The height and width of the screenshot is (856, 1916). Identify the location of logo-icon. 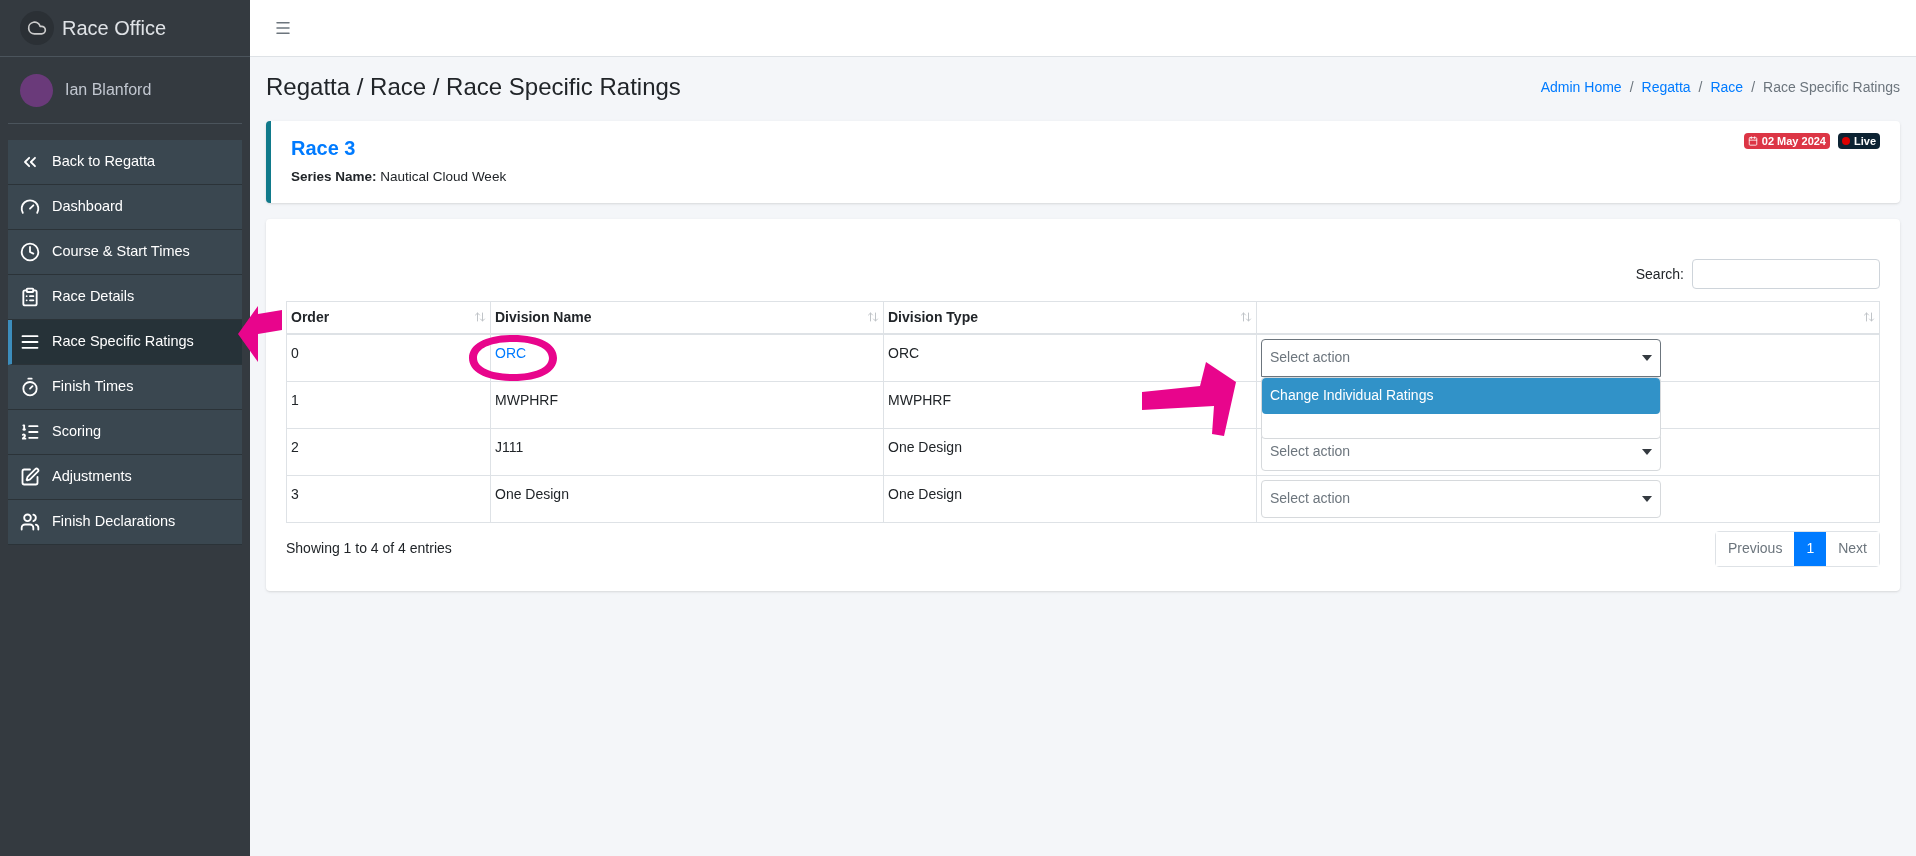
(37, 28).